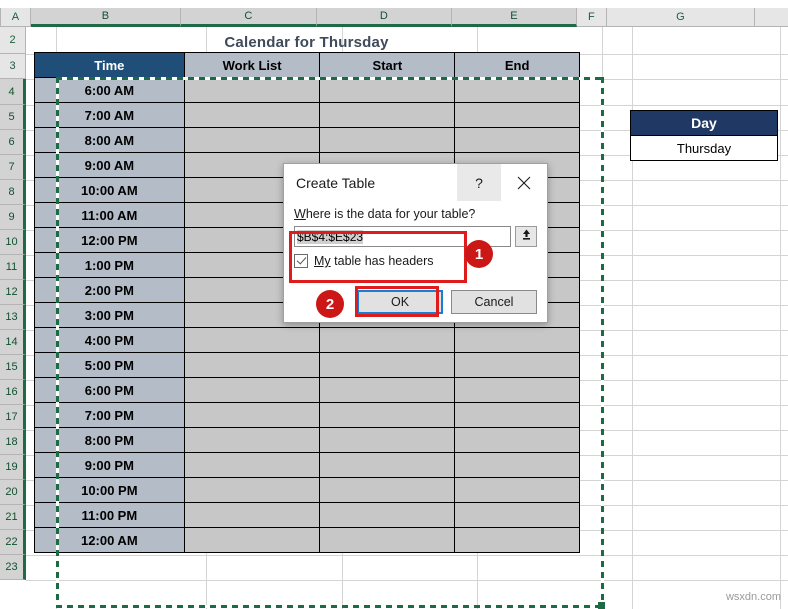  What do you see at coordinates (13, 467) in the screenshot?
I see `row-header-19: 19` at bounding box center [13, 467].